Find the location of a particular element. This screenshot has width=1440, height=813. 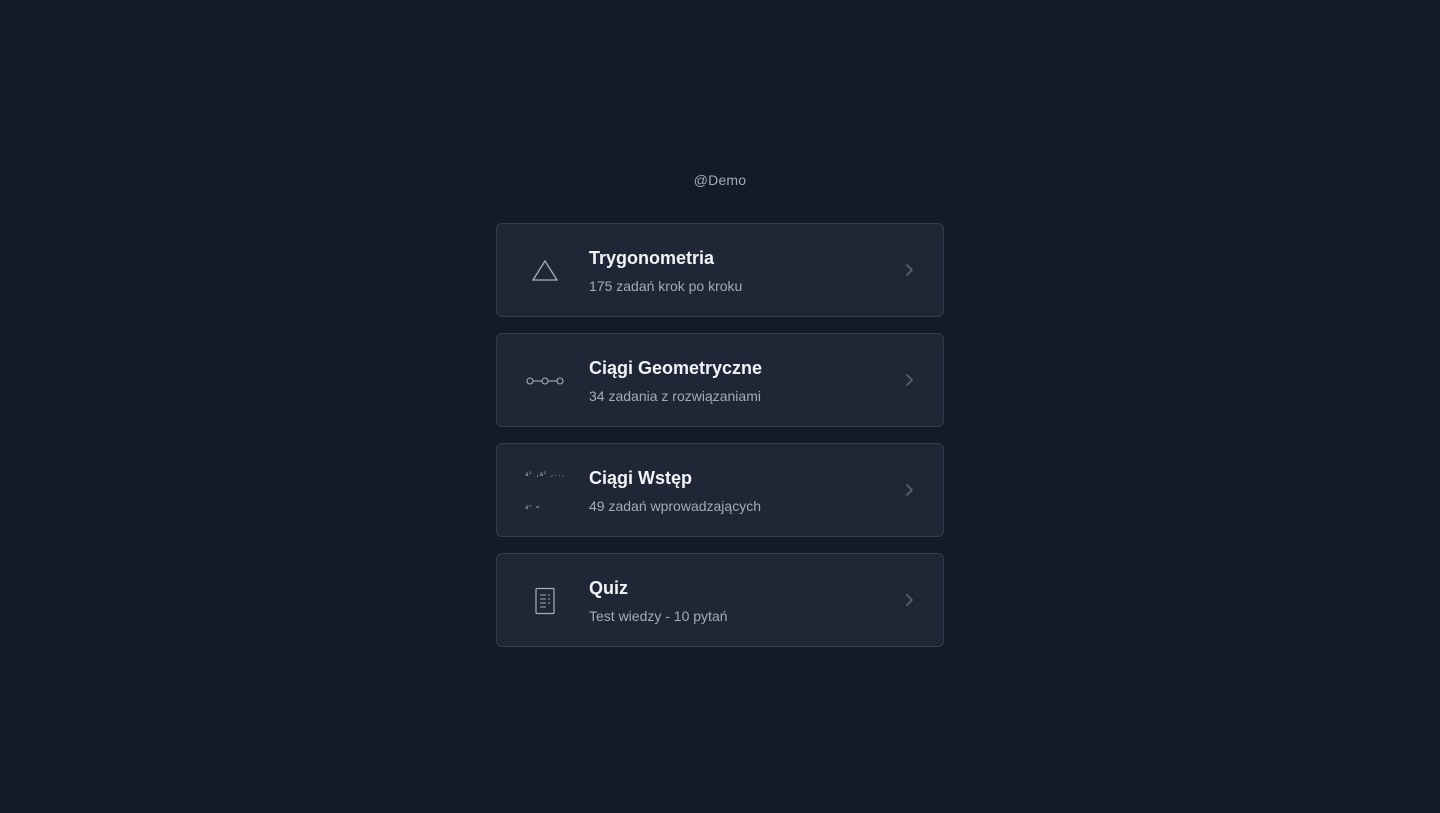

quiz-sheet-icon is located at coordinates (545, 601).